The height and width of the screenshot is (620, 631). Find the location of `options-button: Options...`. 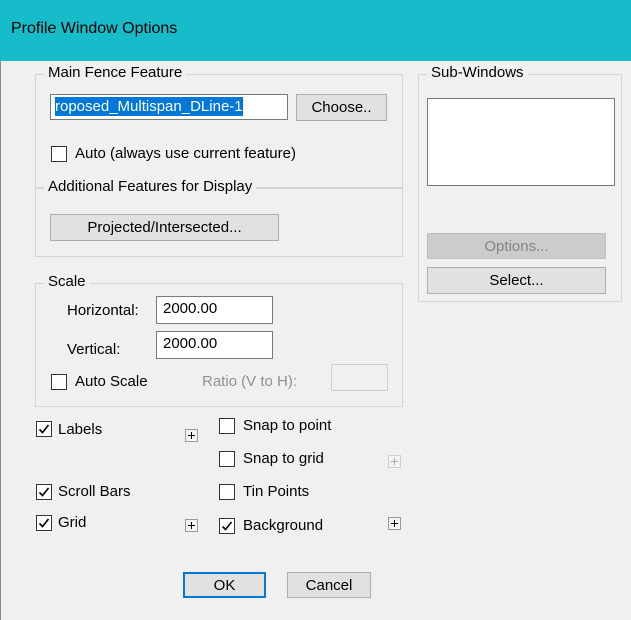

options-button: Options... is located at coordinates (516, 246).